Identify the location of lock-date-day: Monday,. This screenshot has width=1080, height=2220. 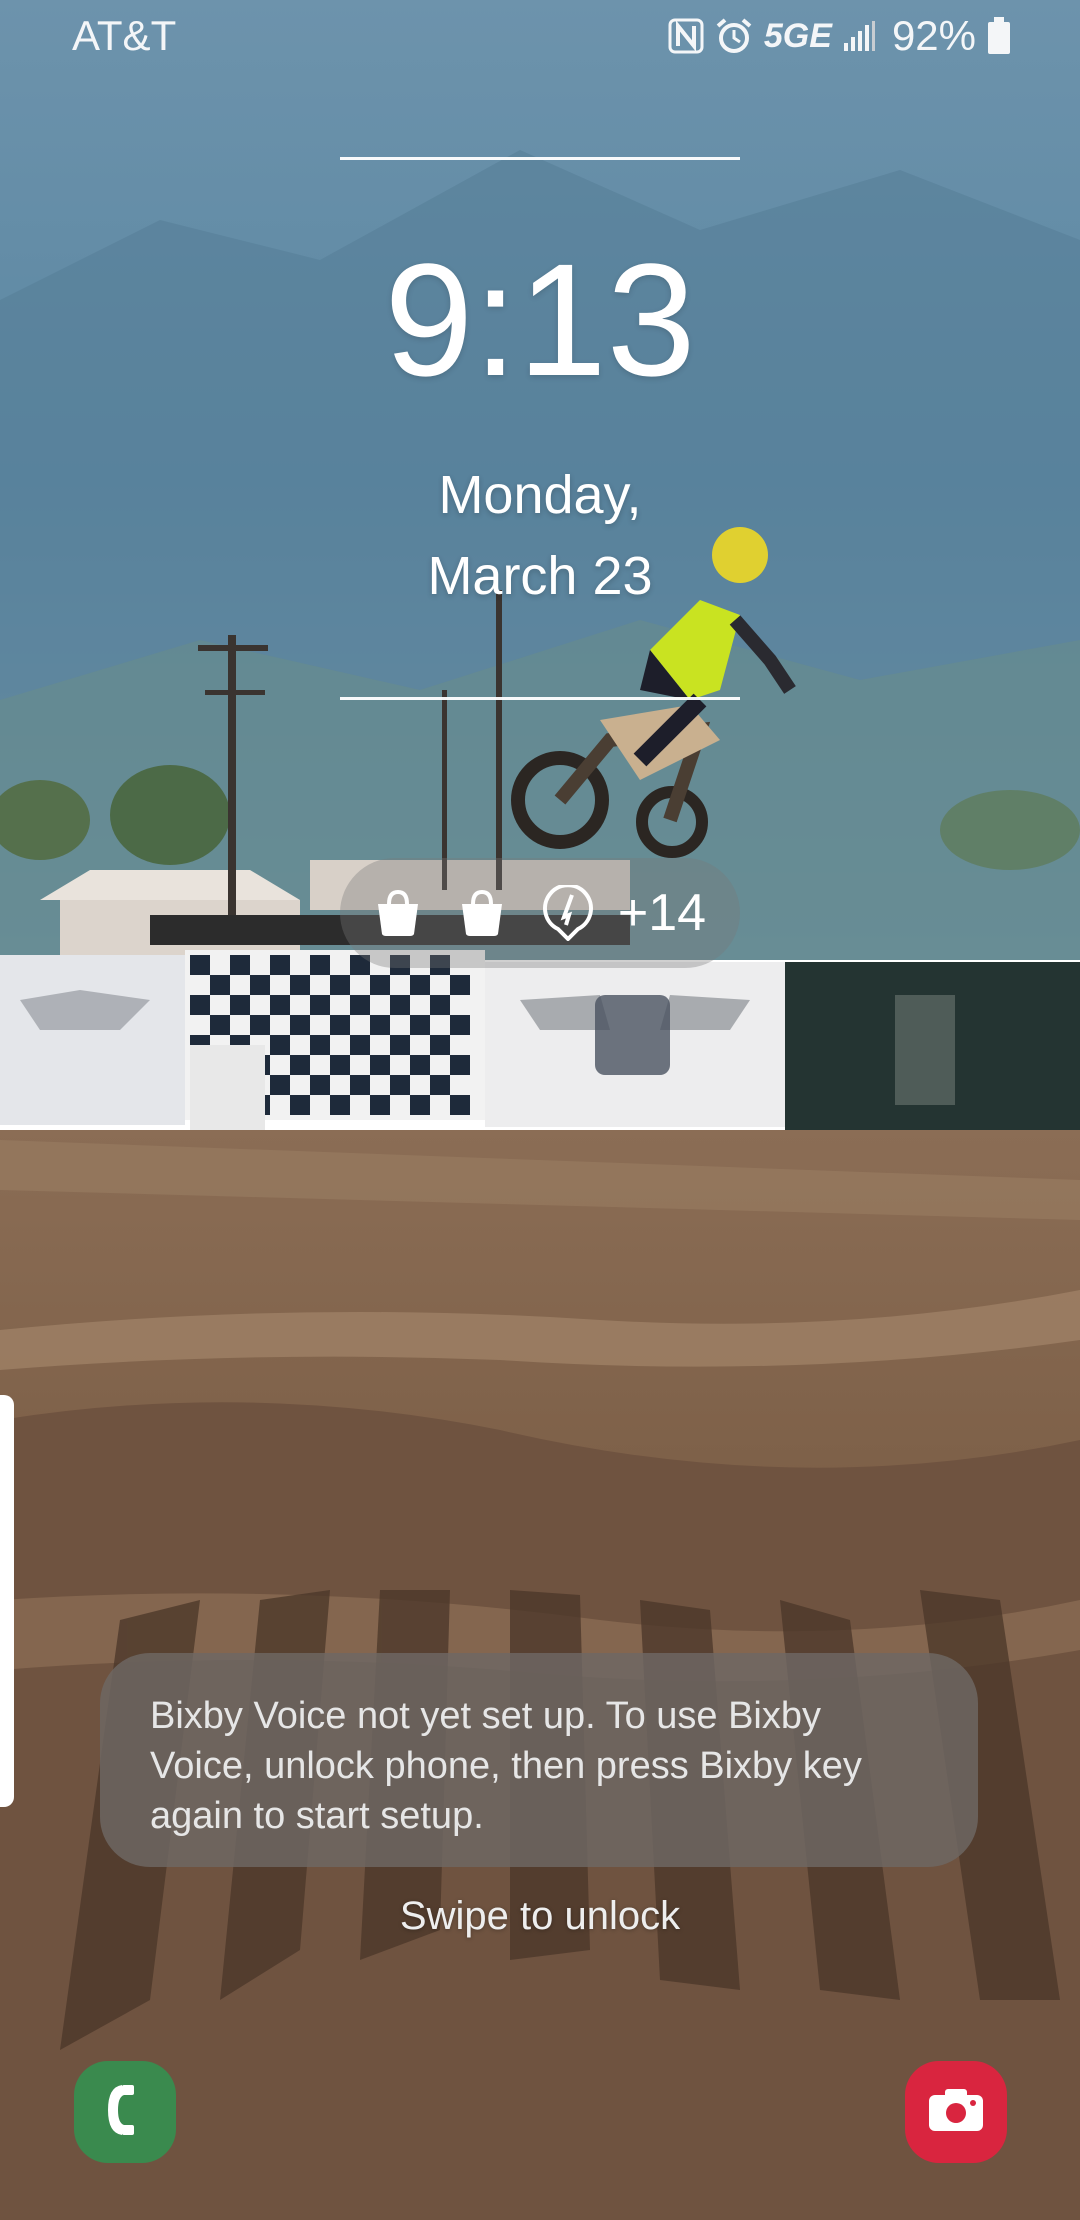
(540, 495).